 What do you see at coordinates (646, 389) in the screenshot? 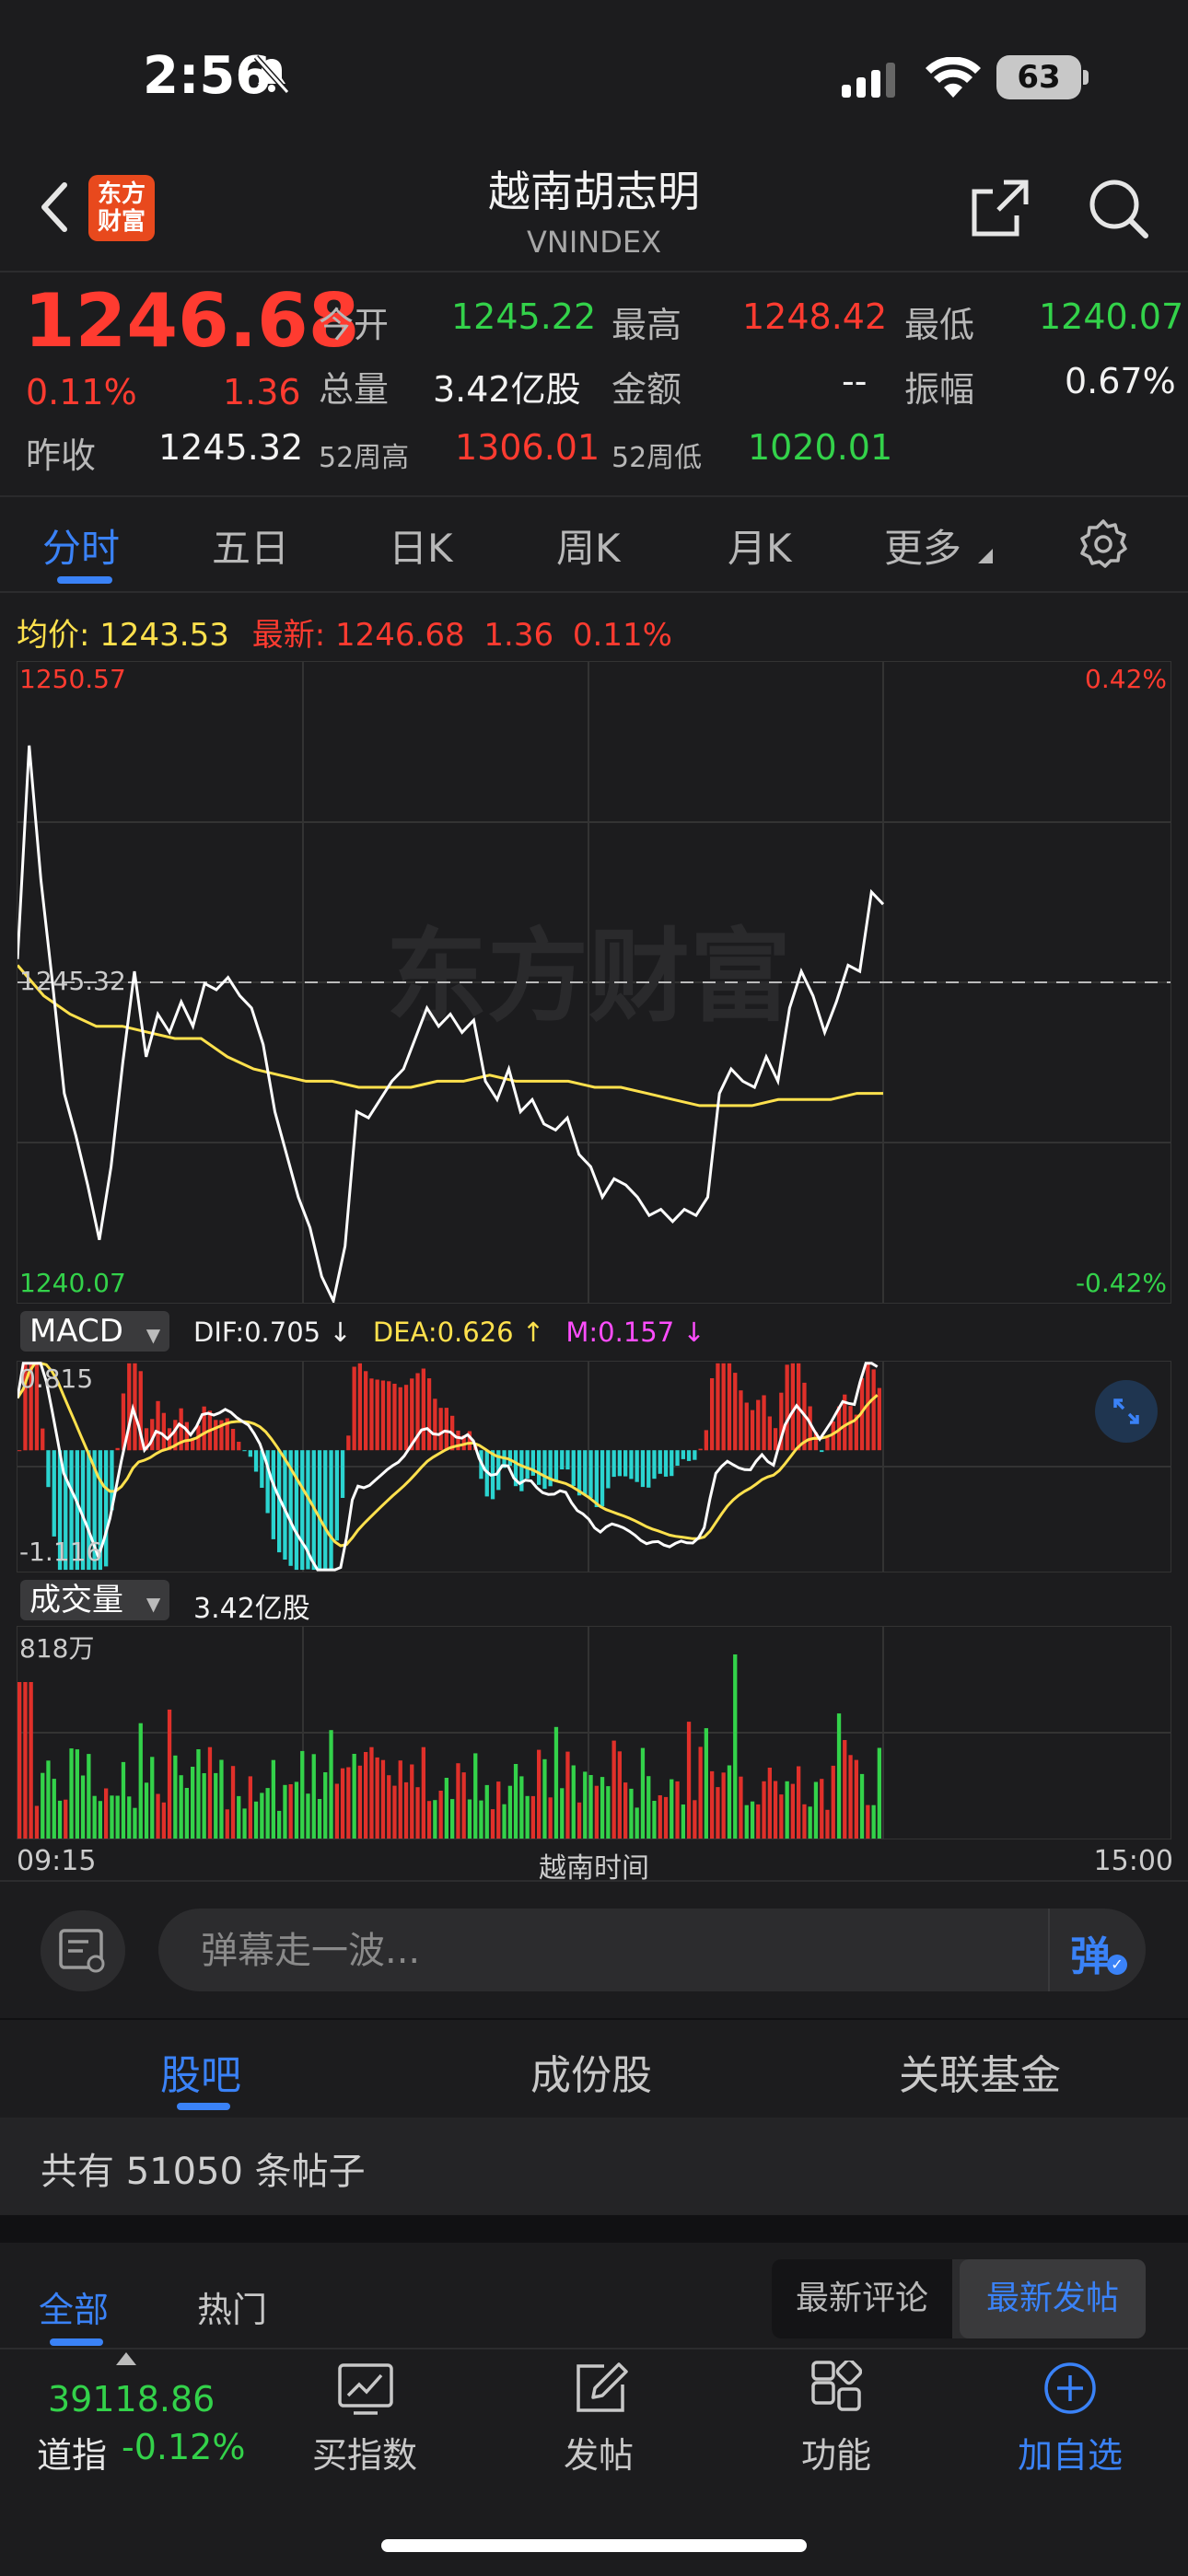
I see `amount-label: 金额` at bounding box center [646, 389].